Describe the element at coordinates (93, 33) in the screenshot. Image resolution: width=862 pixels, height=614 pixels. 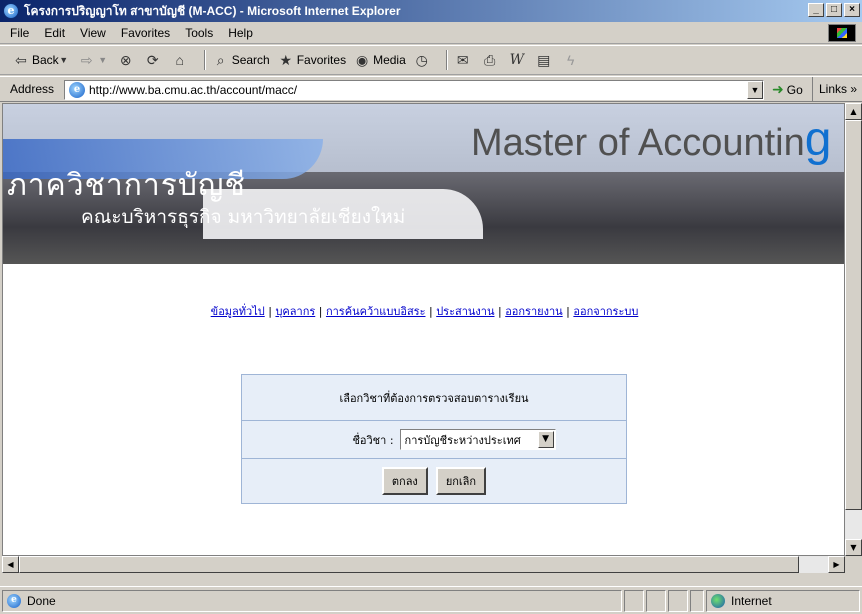
I see `menu-view: View` at that location.